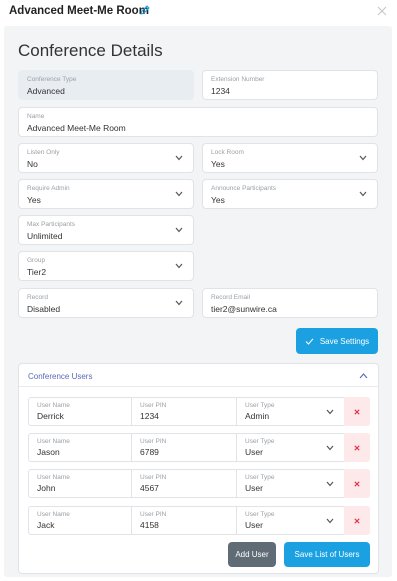  What do you see at coordinates (46, 91) in the screenshot?
I see `conference-type-value: Advanced` at bounding box center [46, 91].